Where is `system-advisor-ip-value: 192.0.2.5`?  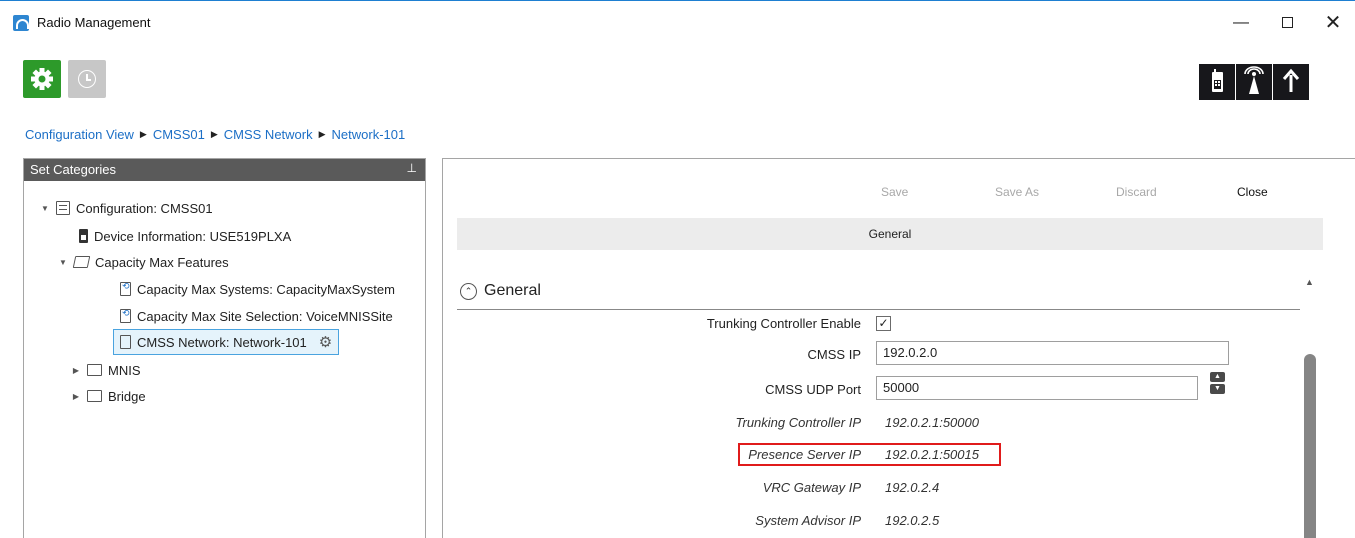
system-advisor-ip-value: 192.0.2.5 is located at coordinates (912, 520).